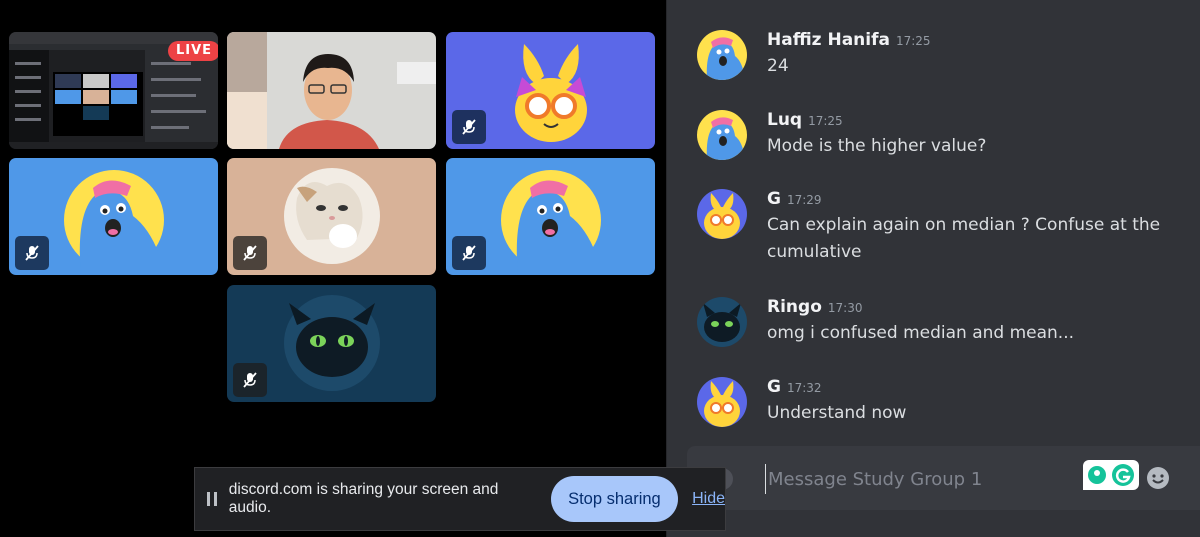 This screenshot has width=1200, height=537. I want to click on stop-sharing-button: Stop sharing, so click(614, 499).